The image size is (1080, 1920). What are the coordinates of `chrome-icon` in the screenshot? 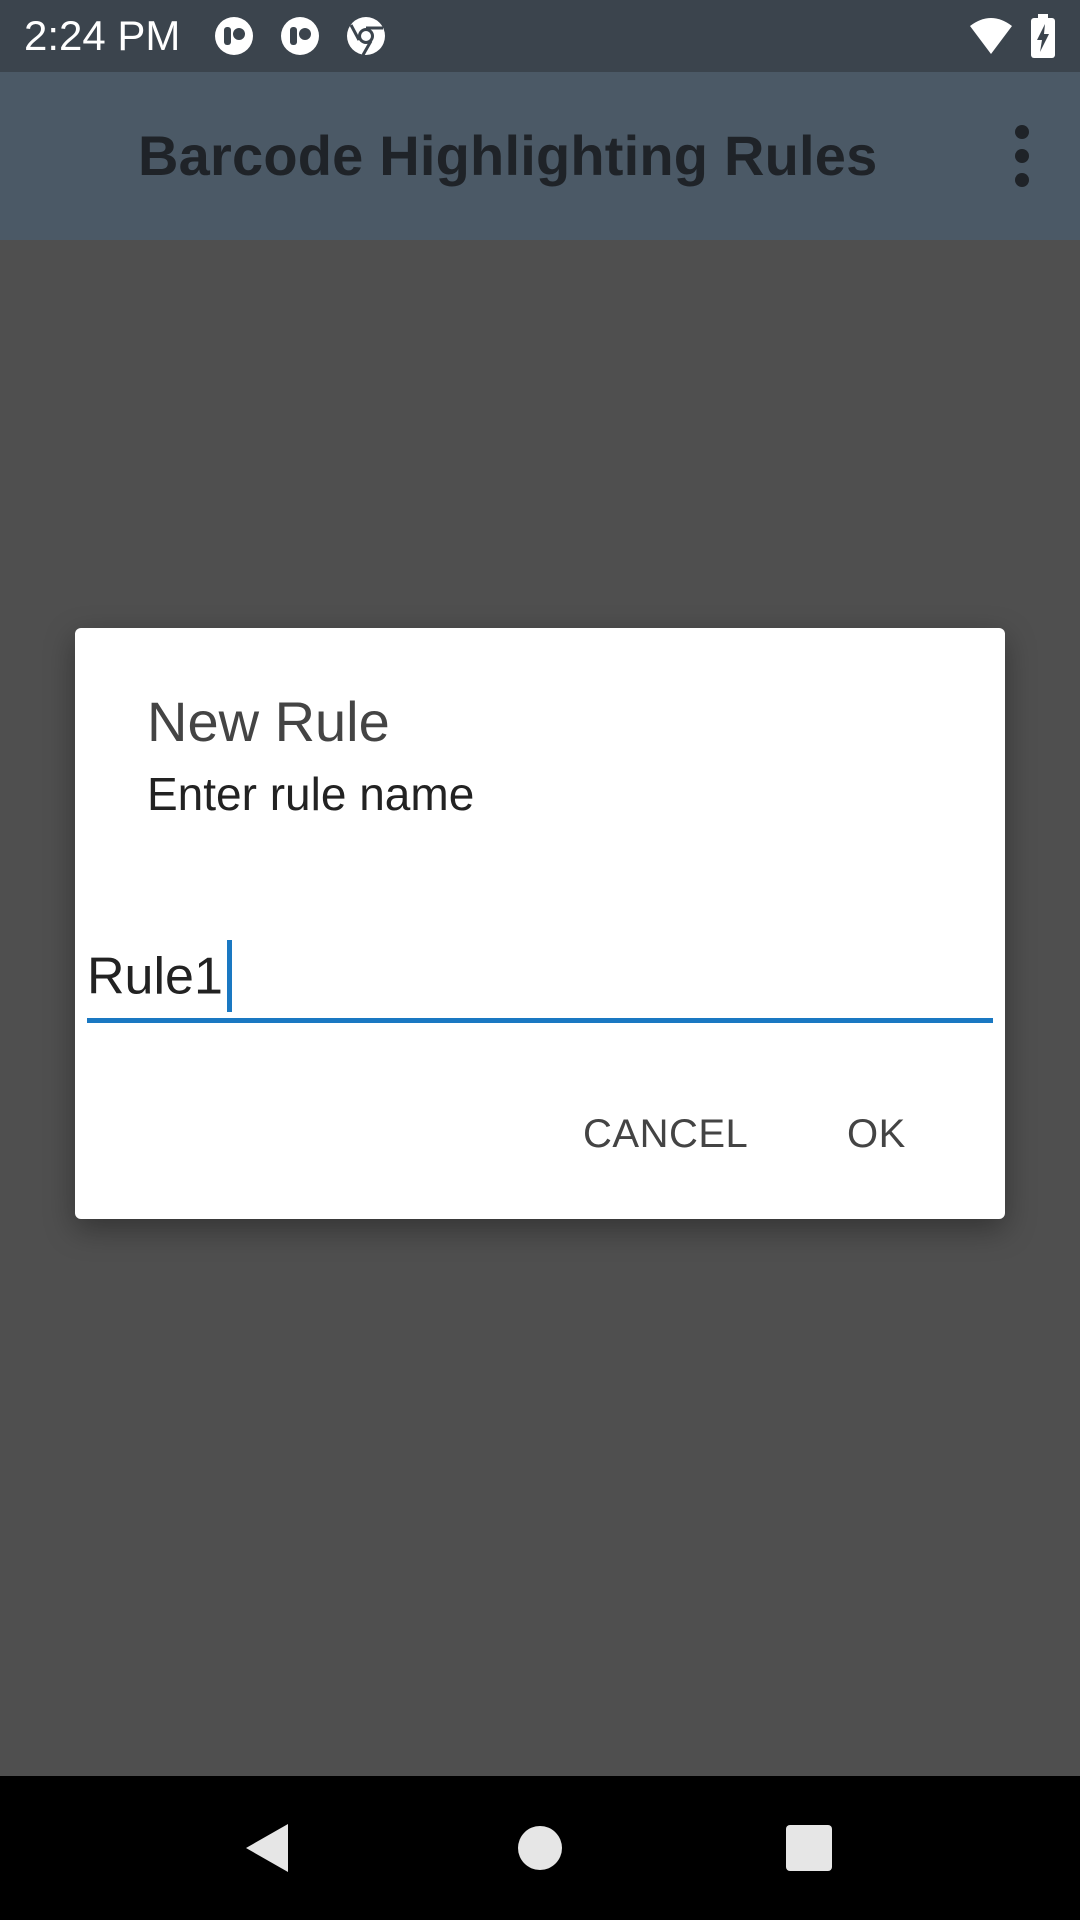 It's located at (366, 36).